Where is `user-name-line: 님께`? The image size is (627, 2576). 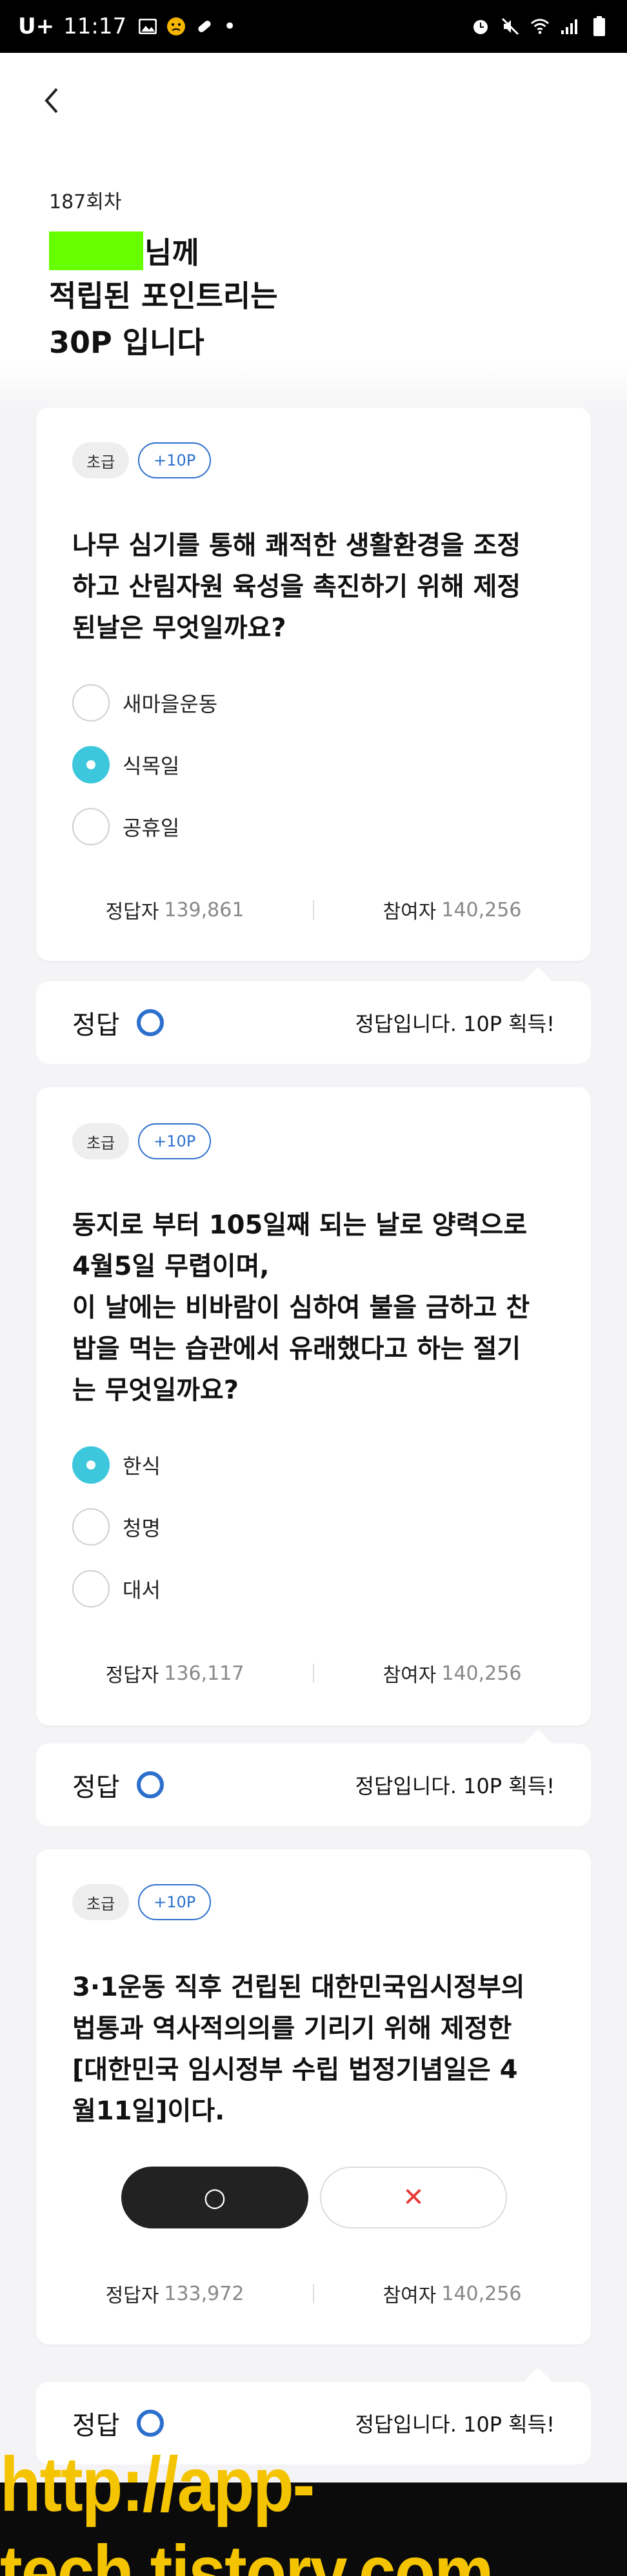 user-name-line: 님께 is located at coordinates (124, 251).